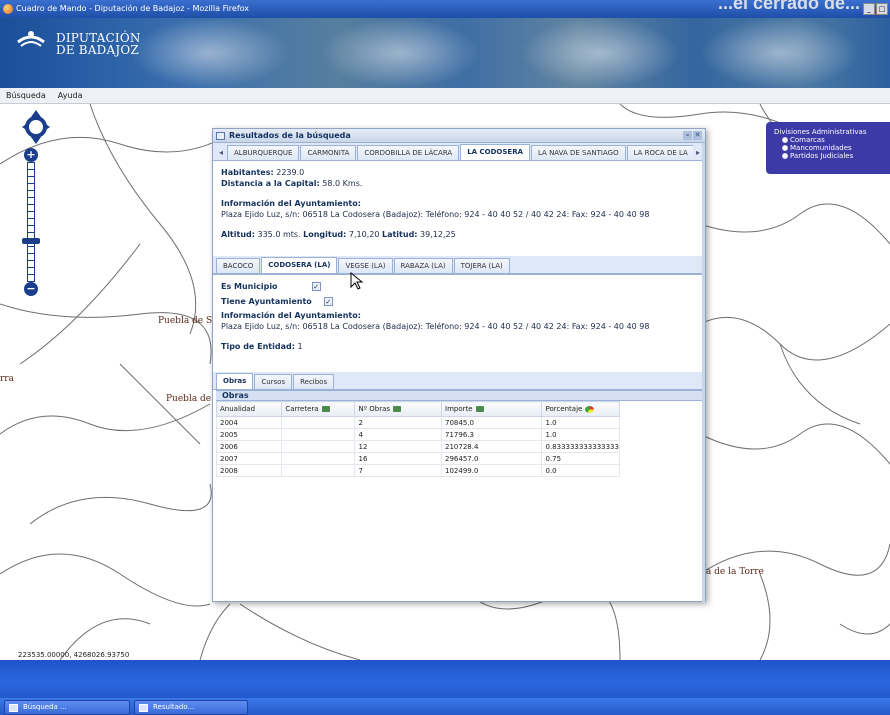 The height and width of the screenshot is (715, 890). Describe the element at coordinates (314, 381) in the screenshot. I see `tab-recibos: Recibos` at that location.